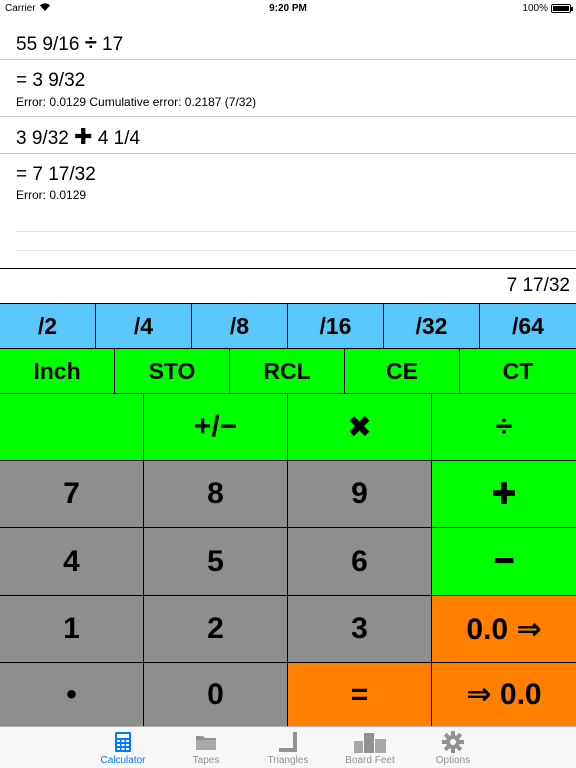 This screenshot has height=768, width=576. Describe the element at coordinates (119, 138) in the screenshot. I see `tape-operand: 4 1/4` at that location.